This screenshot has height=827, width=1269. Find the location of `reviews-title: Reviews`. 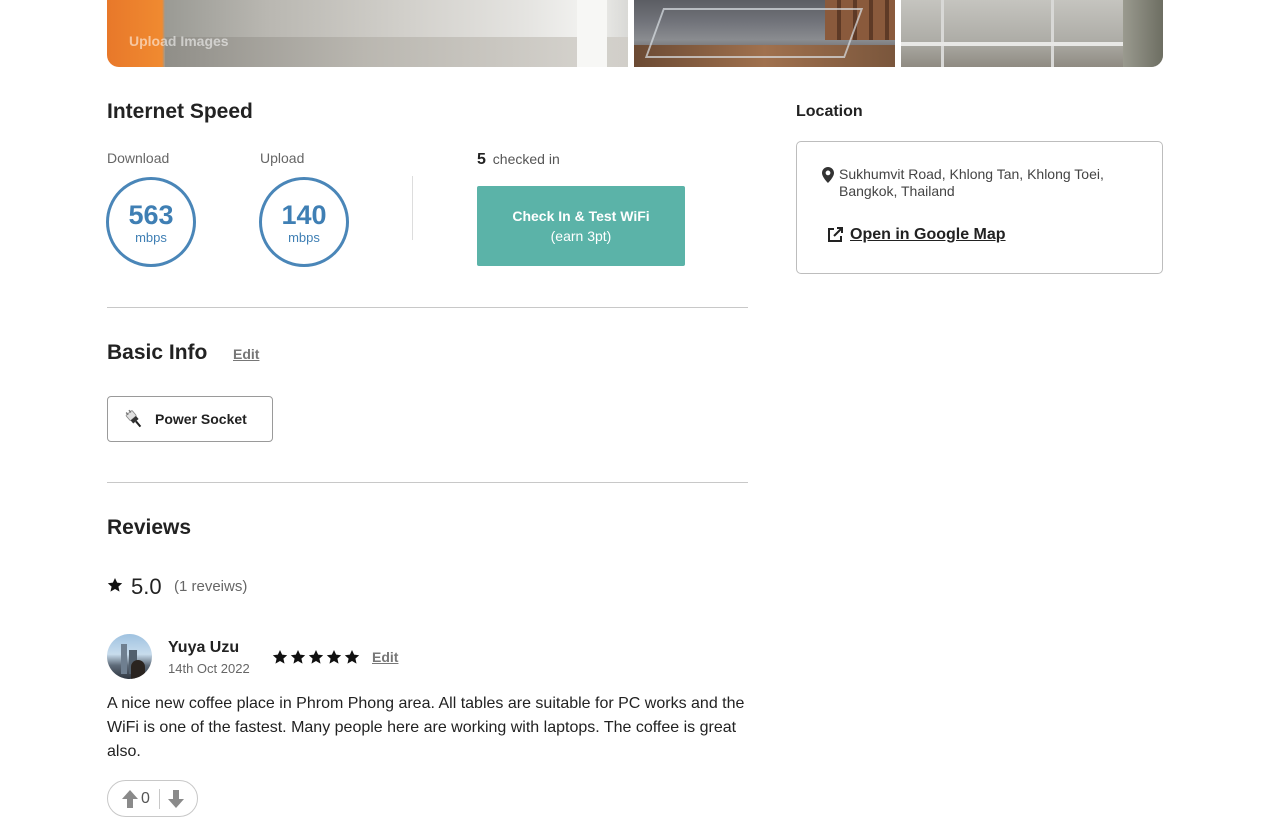

reviews-title: Reviews is located at coordinates (149, 527).